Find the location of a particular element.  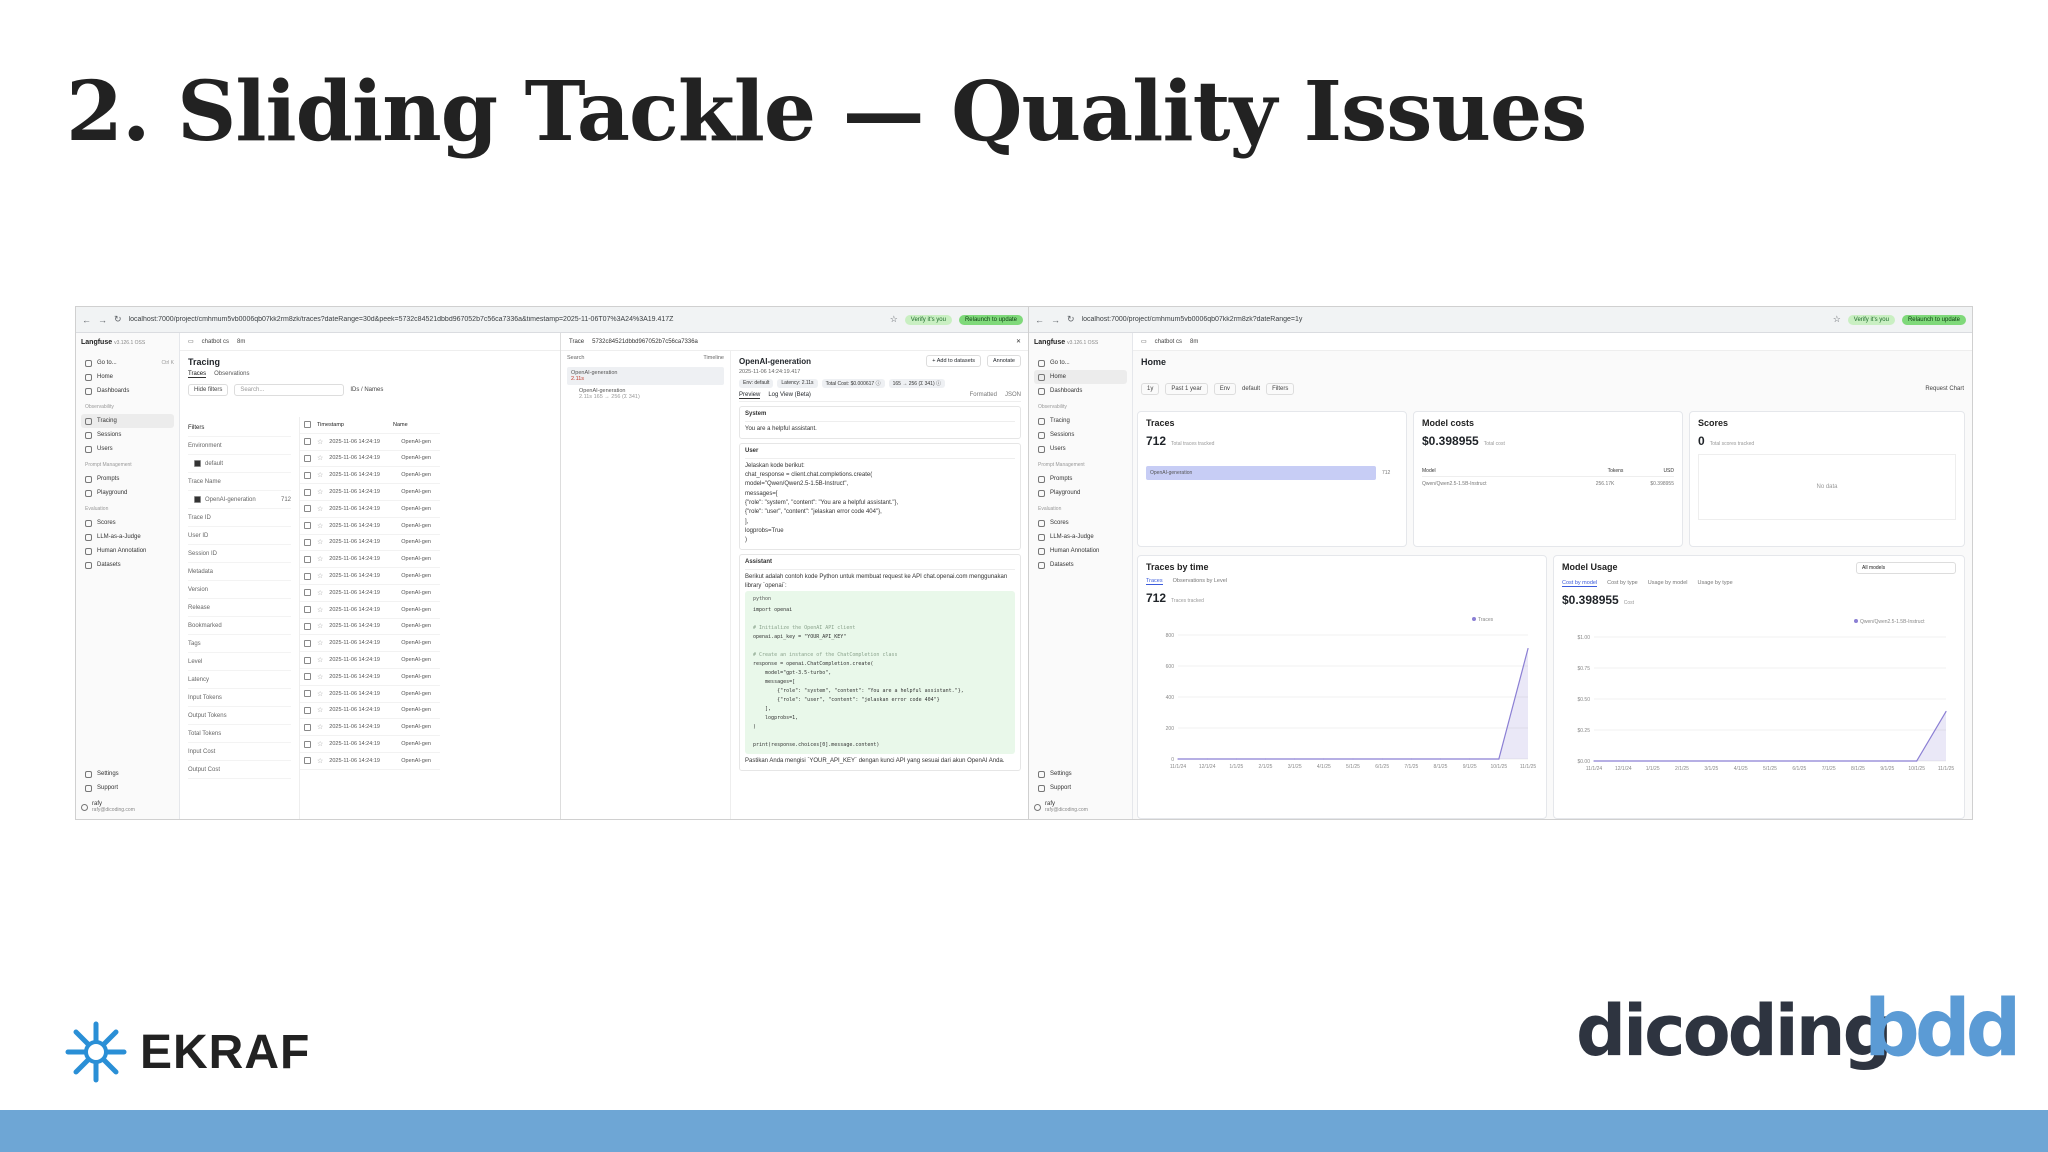

sidebar-item-users: Users is located at coordinates (127, 449).